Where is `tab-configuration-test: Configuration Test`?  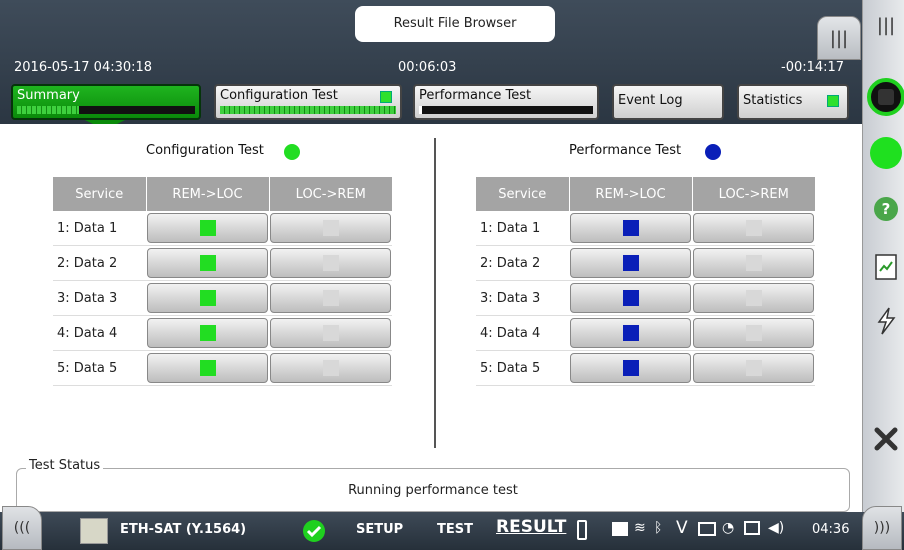 tab-configuration-test: Configuration Test is located at coordinates (308, 102).